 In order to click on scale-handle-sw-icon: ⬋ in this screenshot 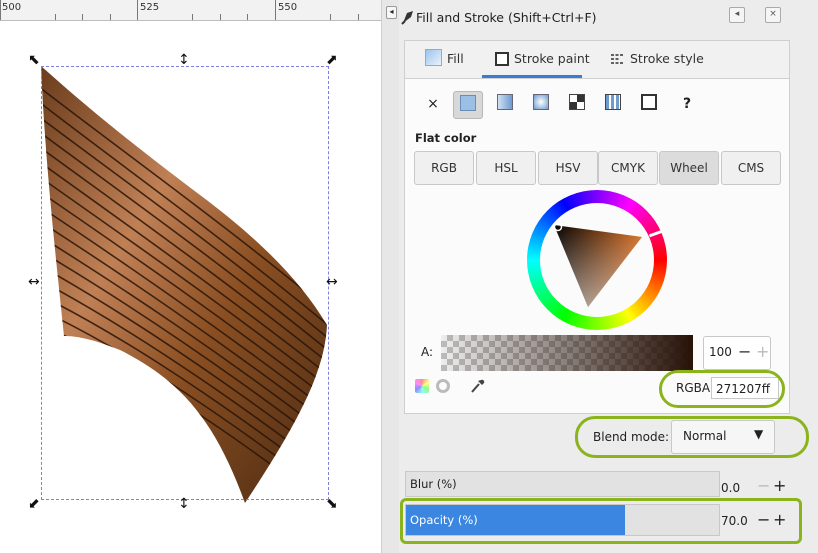, I will do `click(34, 504)`.